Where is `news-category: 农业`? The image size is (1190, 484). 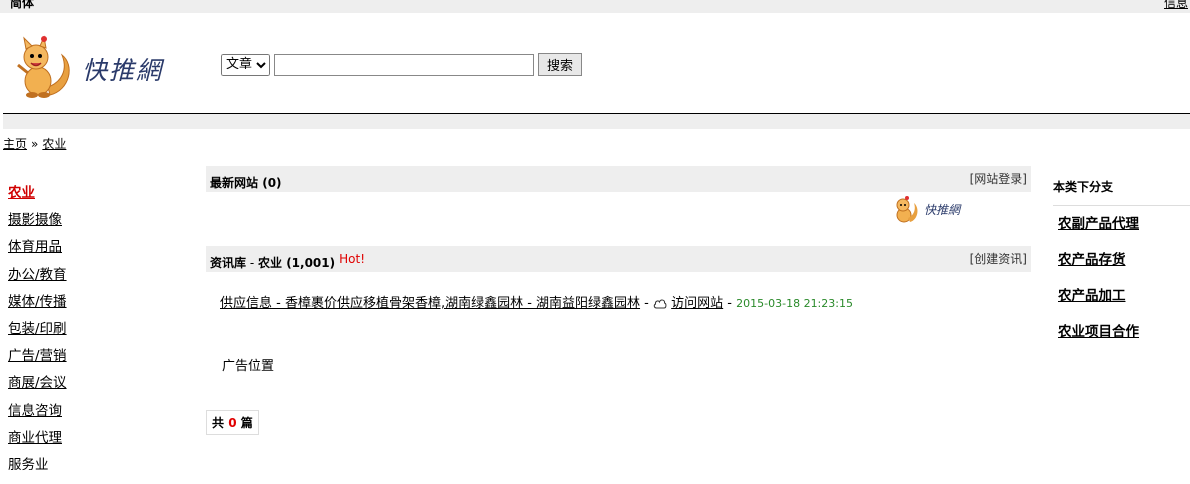
news-category: 农业 is located at coordinates (269, 263).